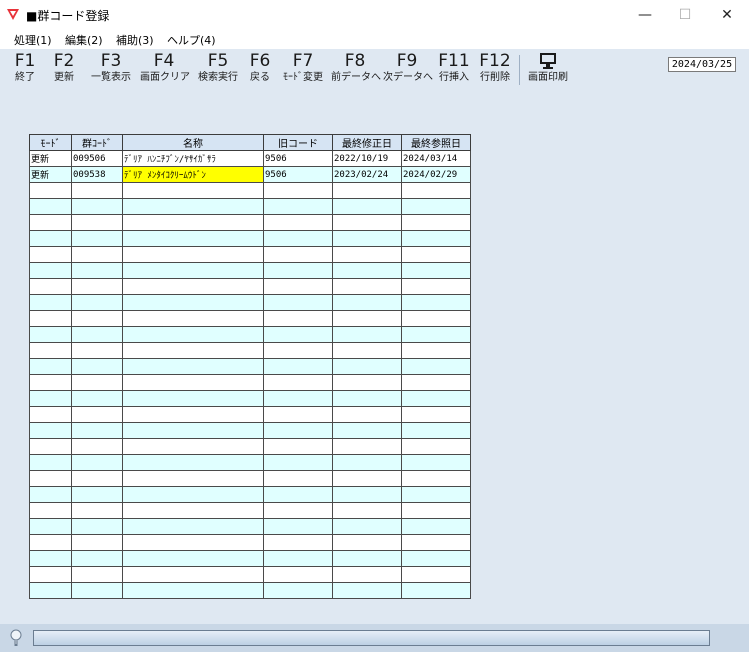 The width and height of the screenshot is (749, 652). Describe the element at coordinates (367, 158) in the screenshot. I see `cell-last-modified: 2022/10/19` at that location.